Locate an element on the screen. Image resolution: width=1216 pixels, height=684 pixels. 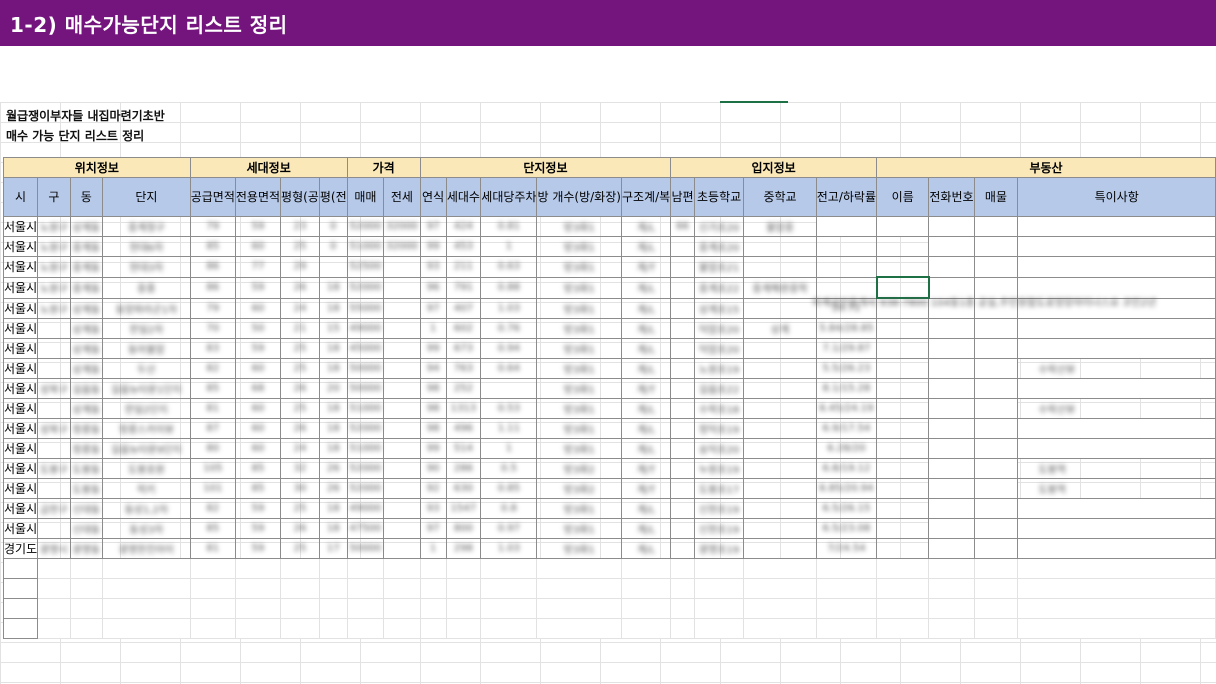
cell-supply-area: 83 is located at coordinates (212, 348).